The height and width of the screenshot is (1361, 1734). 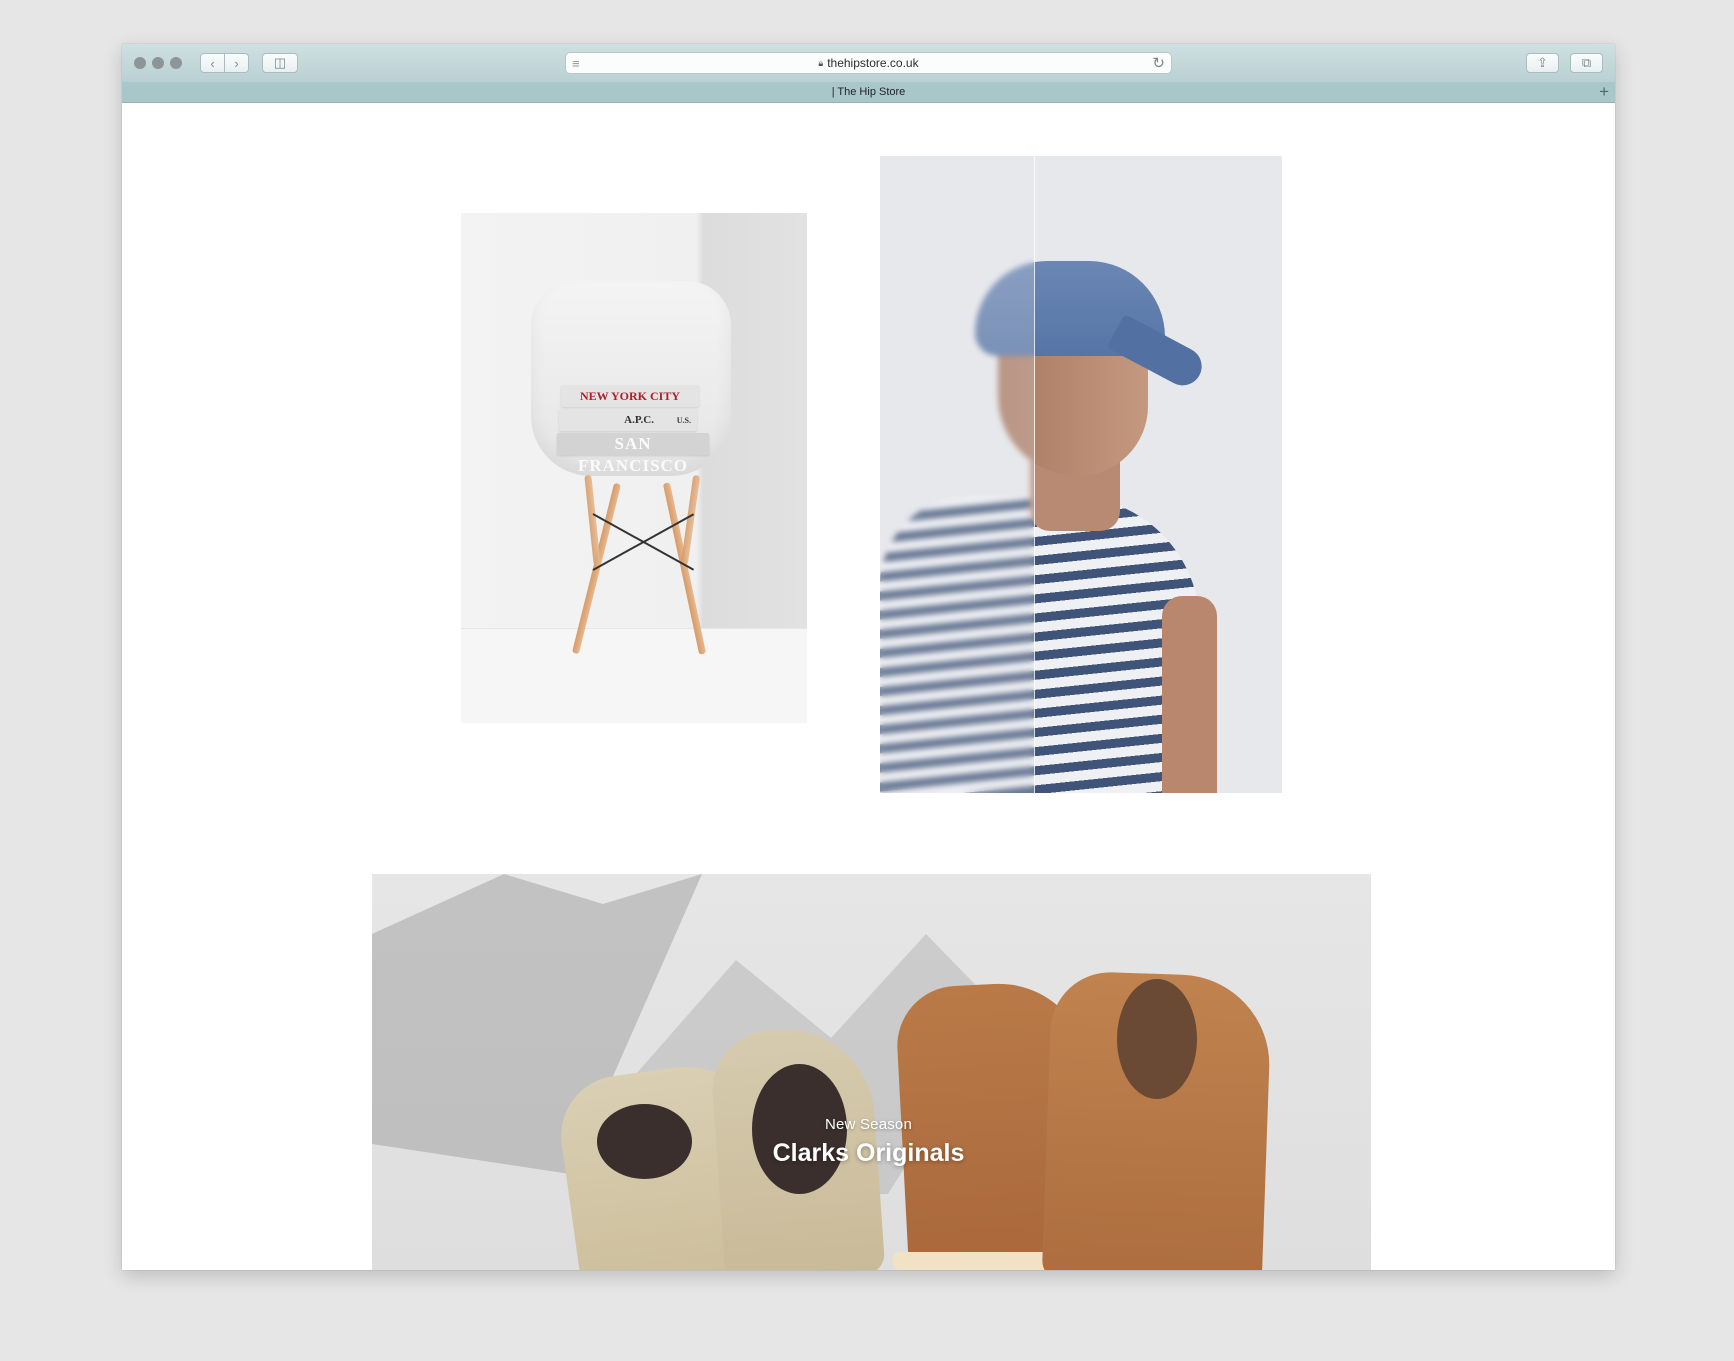 I want to click on chair-leg, so click(x=592, y=520).